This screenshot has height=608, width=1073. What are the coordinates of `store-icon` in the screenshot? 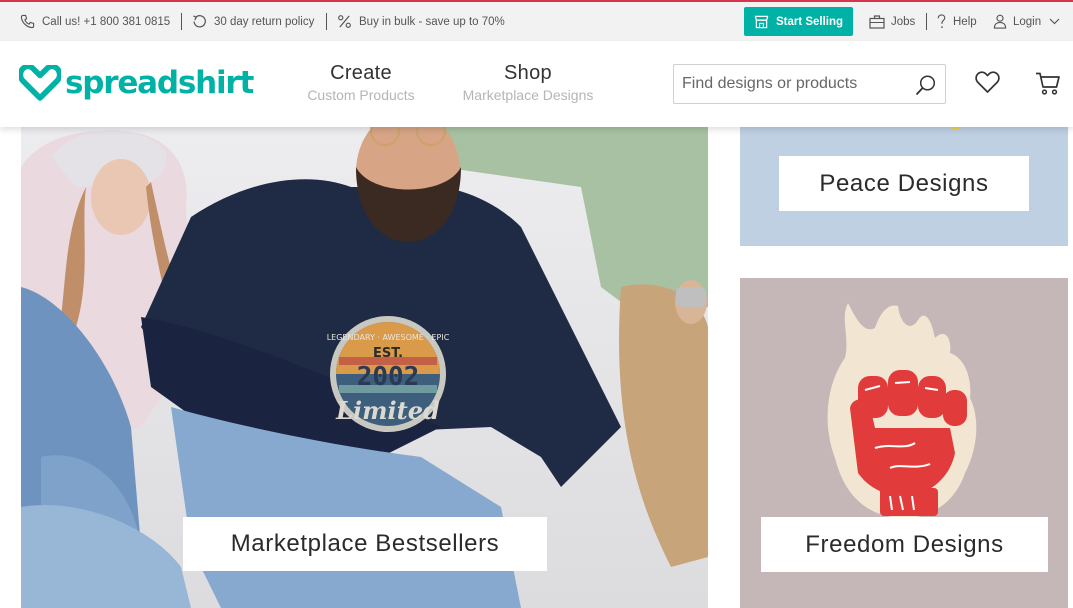 It's located at (761, 21).